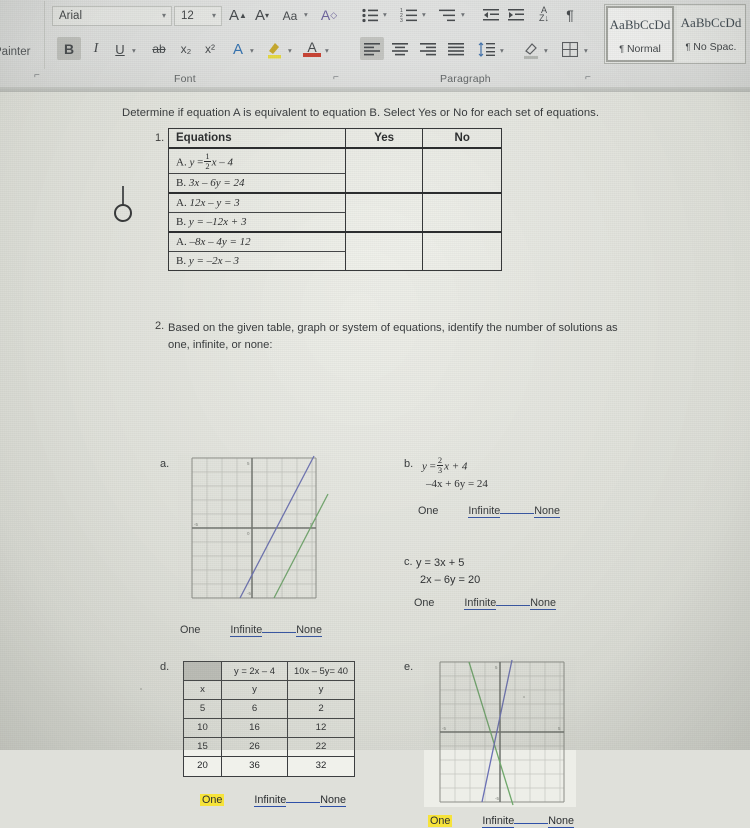 This screenshot has height=828, width=750. I want to click on part-c-answer-row: One Infinite None, so click(485, 603).